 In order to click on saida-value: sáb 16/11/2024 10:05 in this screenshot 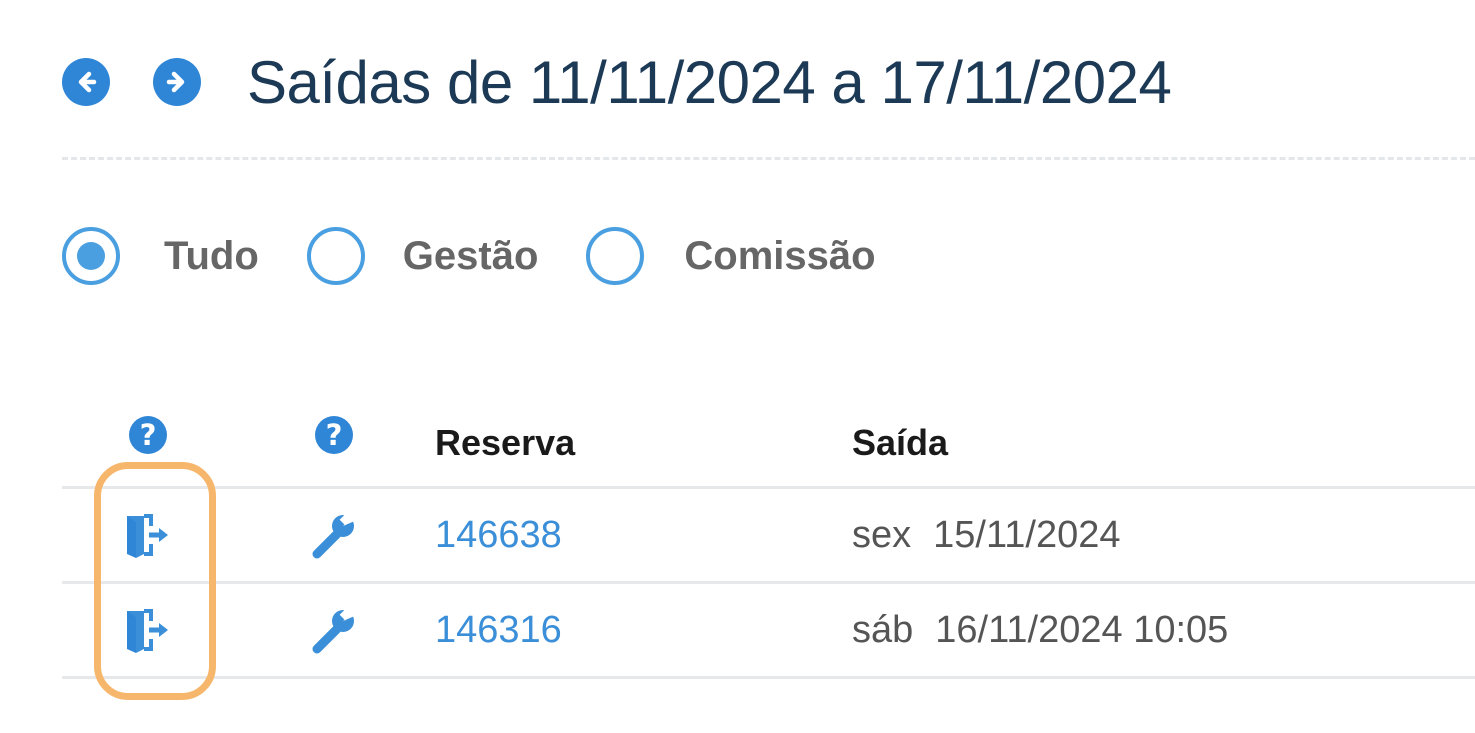, I will do `click(1040, 630)`.